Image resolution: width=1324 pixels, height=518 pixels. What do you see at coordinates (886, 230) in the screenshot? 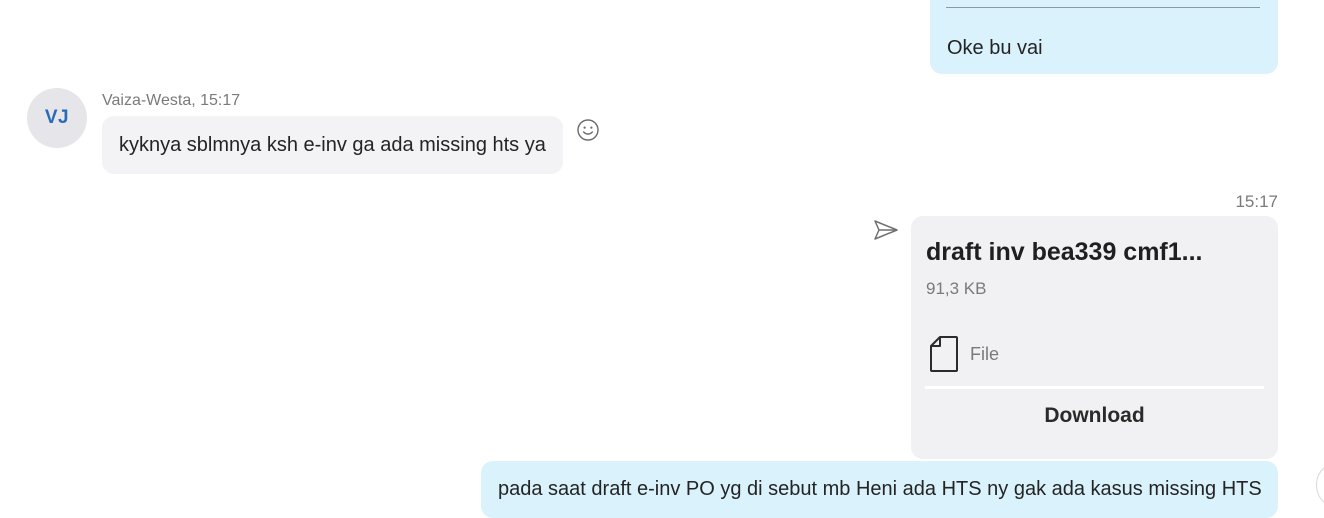
I see `sent-paper-plane-icon` at bounding box center [886, 230].